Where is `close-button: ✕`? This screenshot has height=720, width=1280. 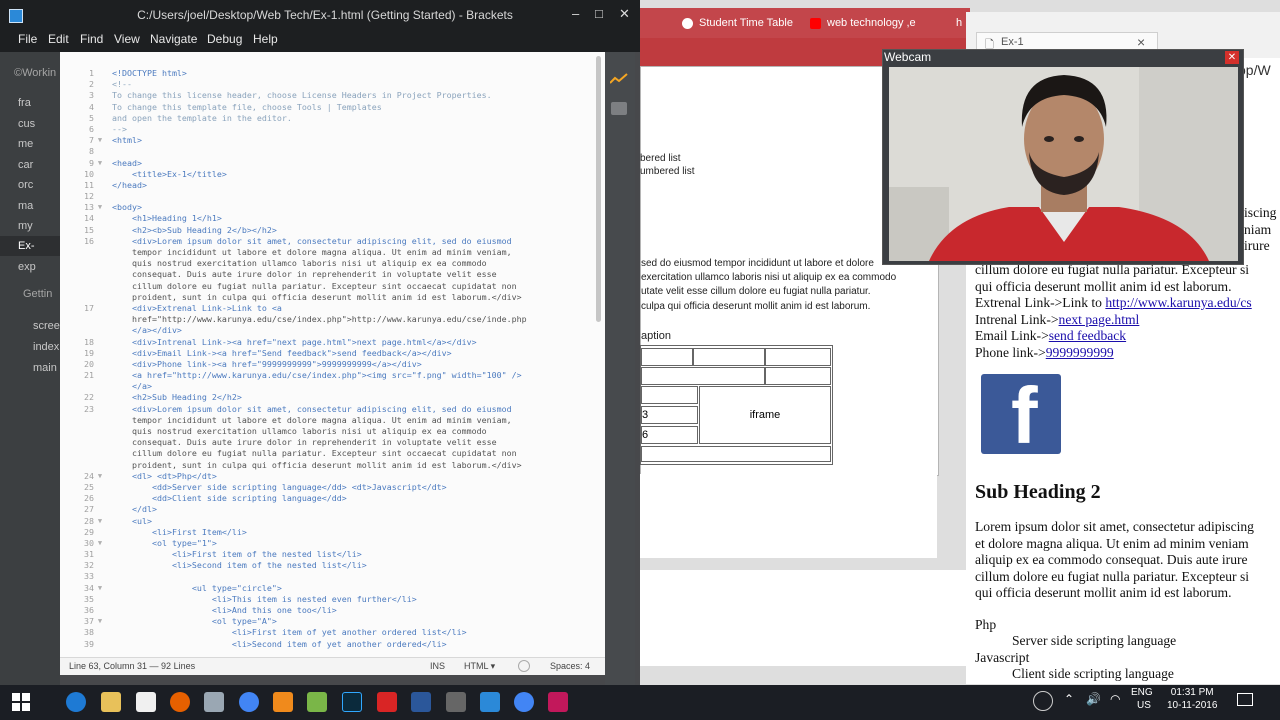
close-button: ✕ is located at coordinates (624, 14).